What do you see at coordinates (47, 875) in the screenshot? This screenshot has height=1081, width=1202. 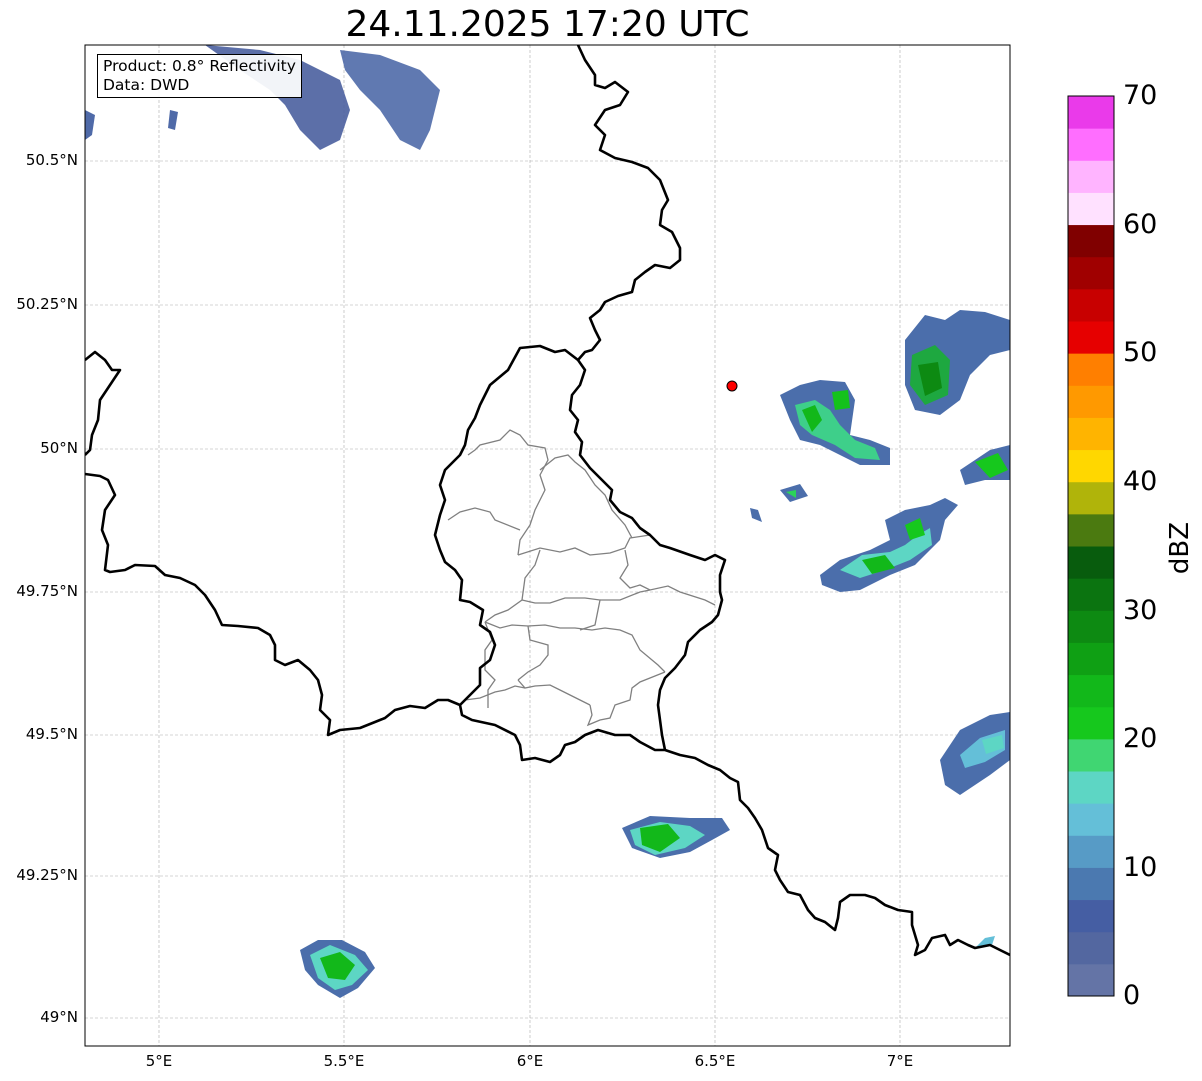 I see `lat-tick: 49.25°N` at bounding box center [47, 875].